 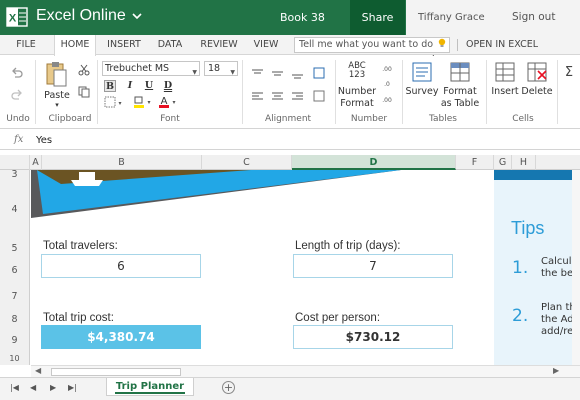 I want to click on vertical-scrollbar, so click(x=576, y=267).